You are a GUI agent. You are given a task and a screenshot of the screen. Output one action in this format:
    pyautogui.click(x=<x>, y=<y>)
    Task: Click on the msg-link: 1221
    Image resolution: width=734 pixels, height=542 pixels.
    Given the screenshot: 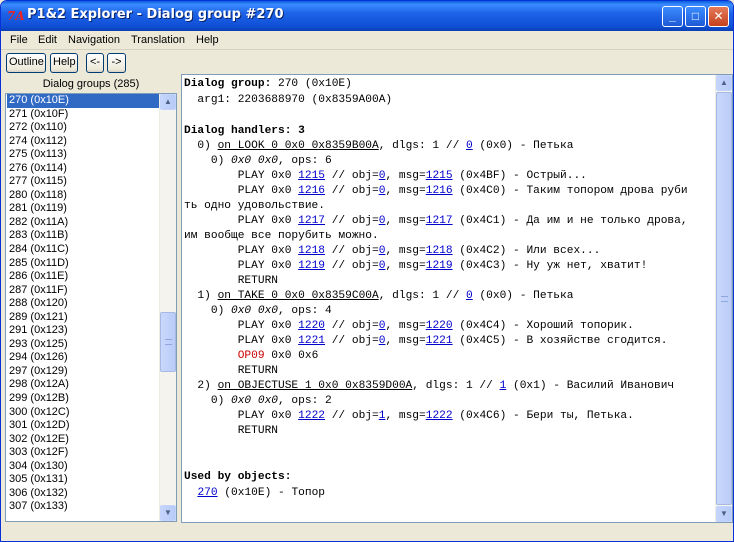 What is the action you would take?
    pyautogui.click(x=439, y=341)
    